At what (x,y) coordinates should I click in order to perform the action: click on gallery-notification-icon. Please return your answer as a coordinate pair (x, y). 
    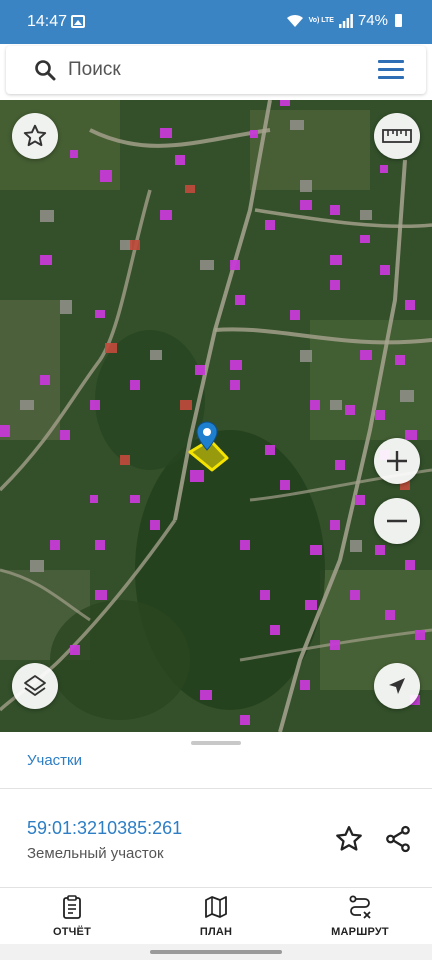
    Looking at the image, I should click on (78, 21).